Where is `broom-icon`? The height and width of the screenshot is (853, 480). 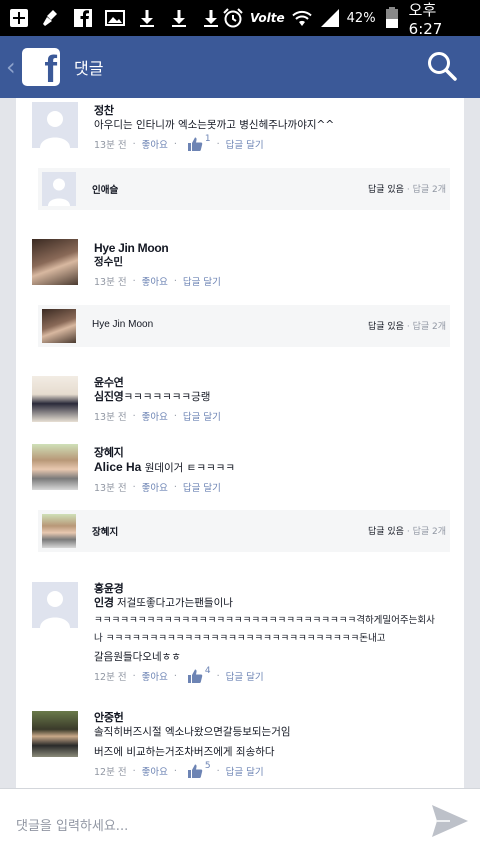
broom-icon is located at coordinates (51, 18).